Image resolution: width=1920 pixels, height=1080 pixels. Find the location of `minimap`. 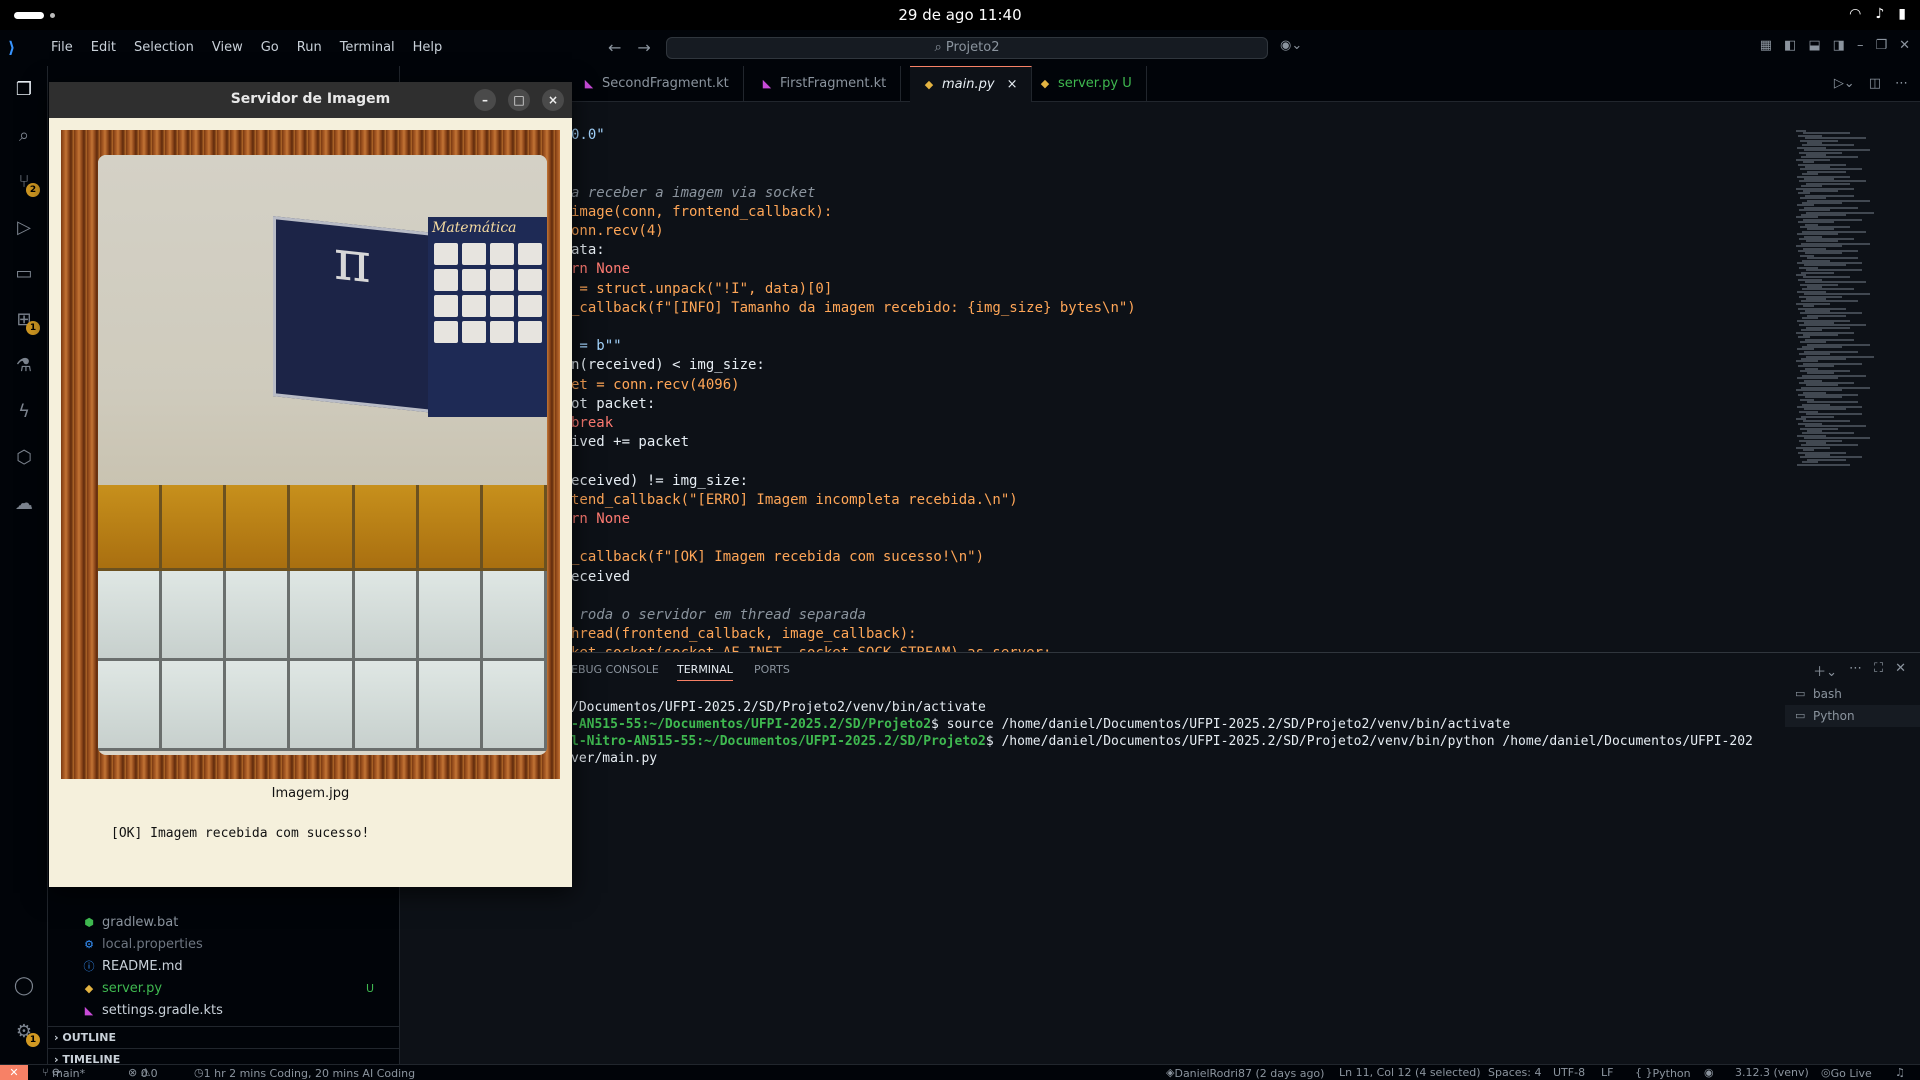

minimap is located at coordinates (1840, 377).